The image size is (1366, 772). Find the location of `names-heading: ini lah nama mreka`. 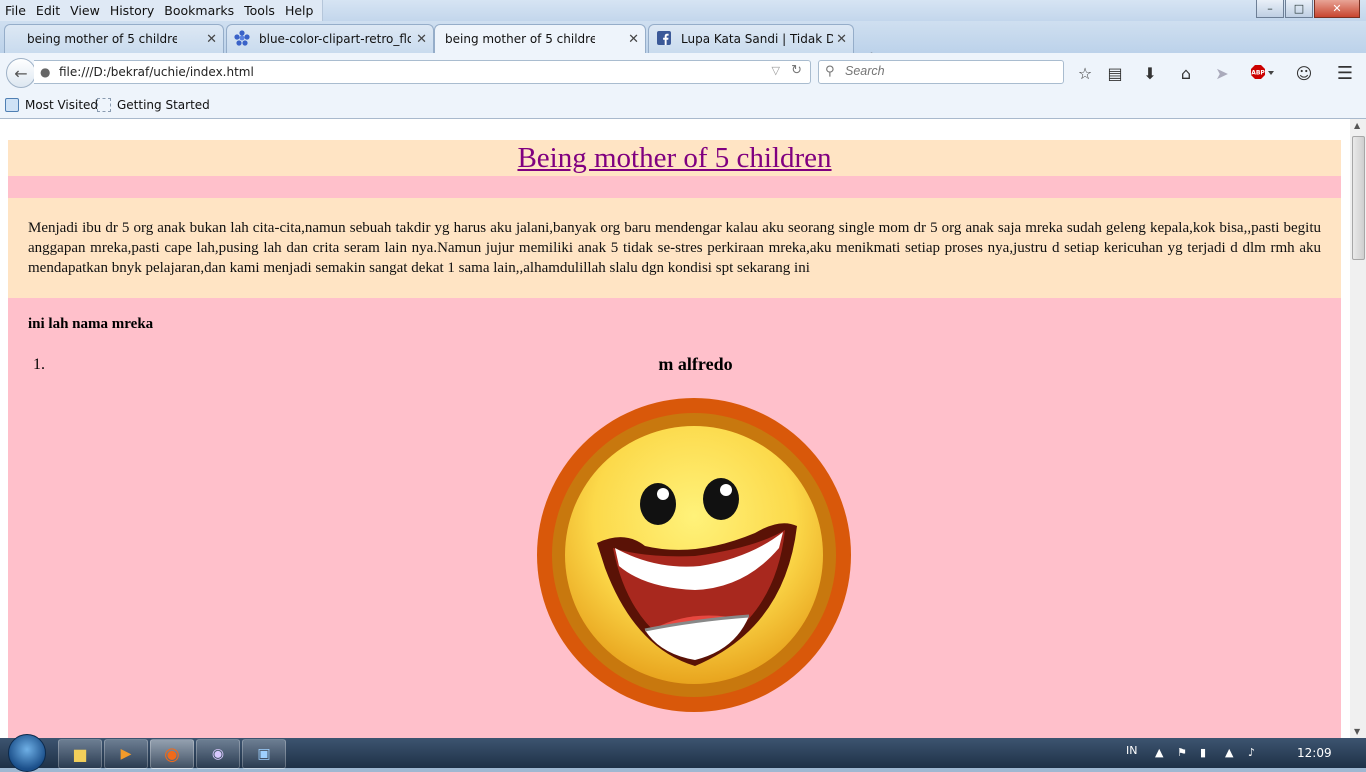

names-heading: ini lah nama mreka is located at coordinates (91, 324).